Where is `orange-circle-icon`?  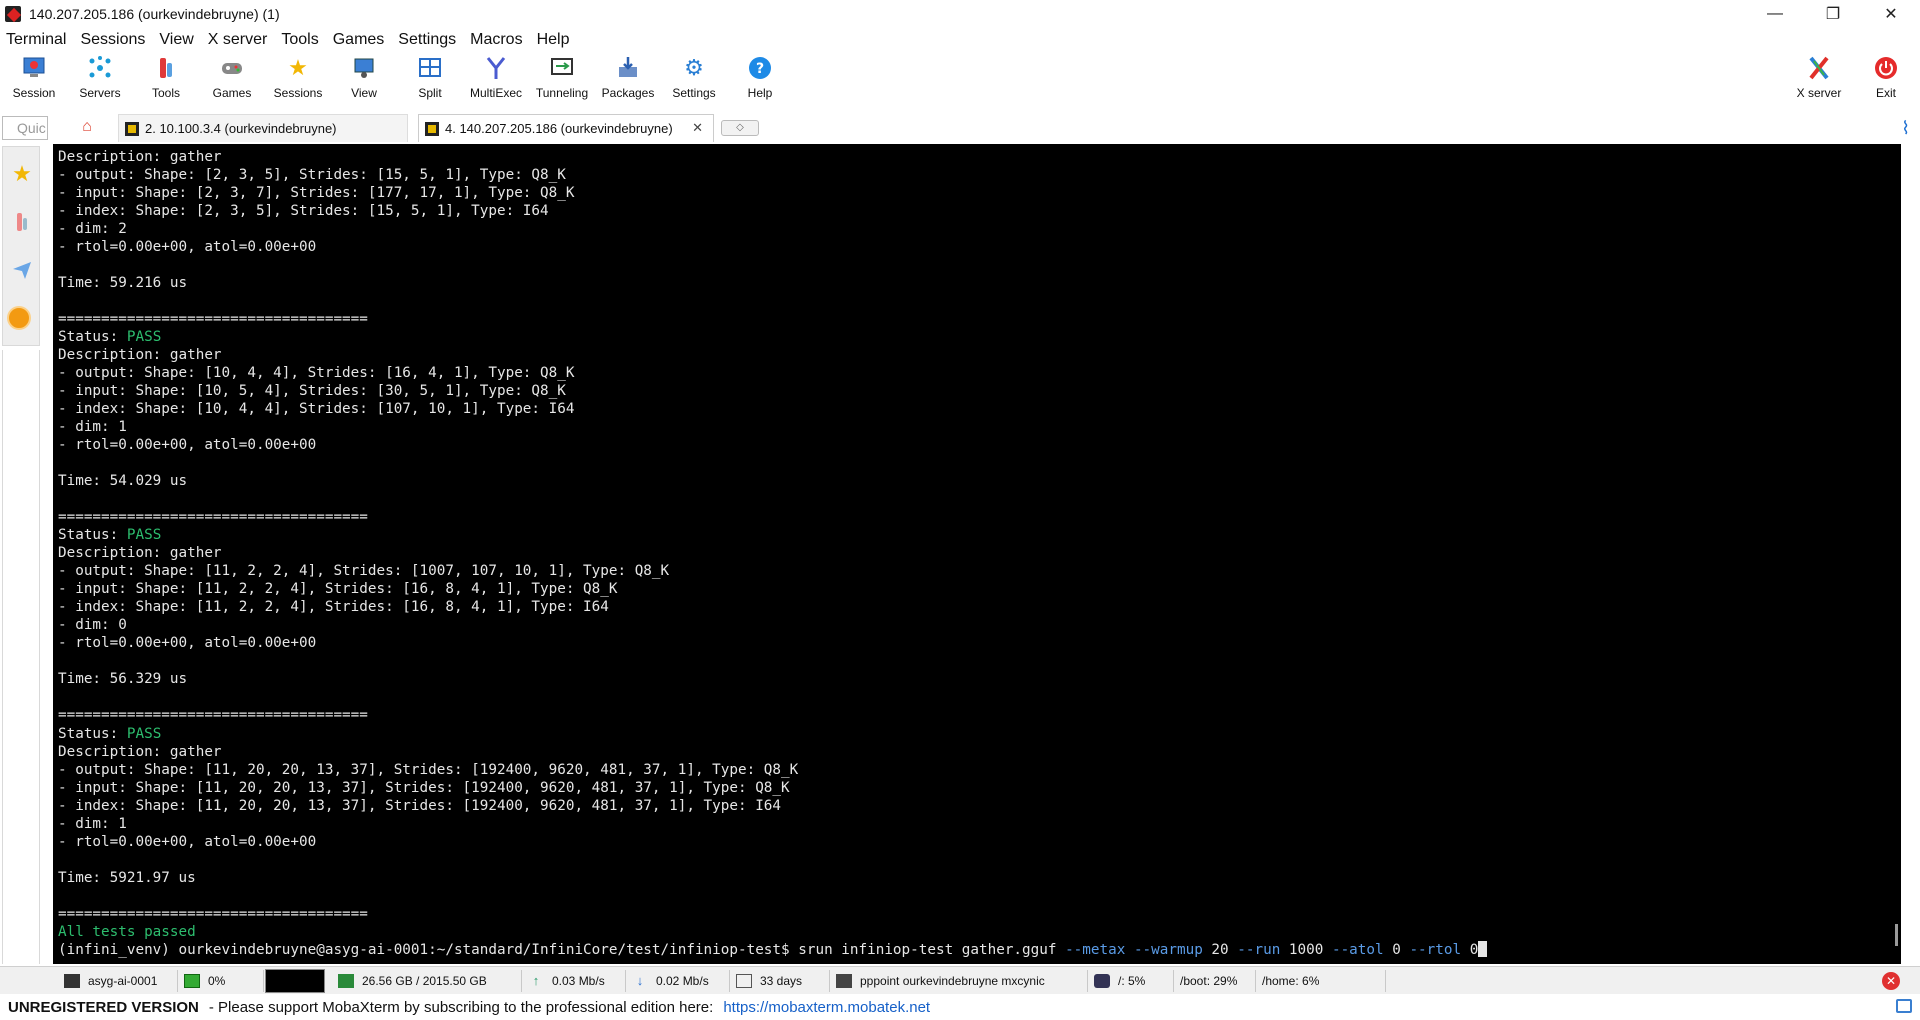 orange-circle-icon is located at coordinates (19, 318).